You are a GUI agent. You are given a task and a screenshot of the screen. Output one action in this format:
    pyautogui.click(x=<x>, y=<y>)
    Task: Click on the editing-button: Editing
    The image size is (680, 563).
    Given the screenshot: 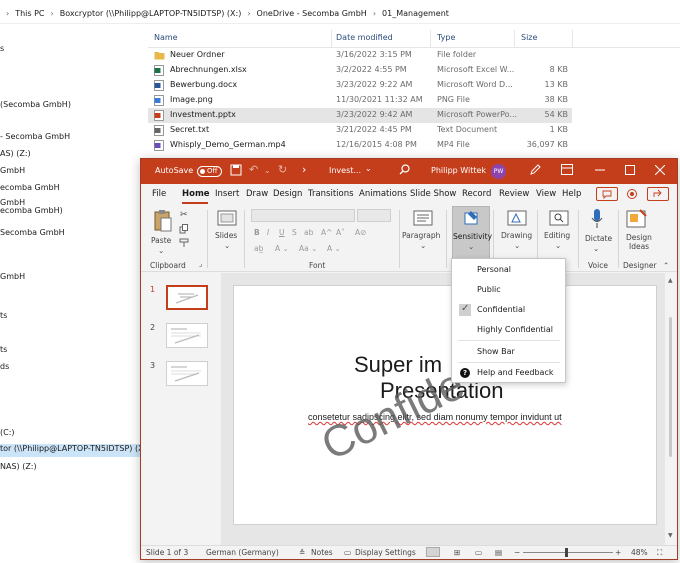 What is the action you would take?
    pyautogui.click(x=557, y=235)
    